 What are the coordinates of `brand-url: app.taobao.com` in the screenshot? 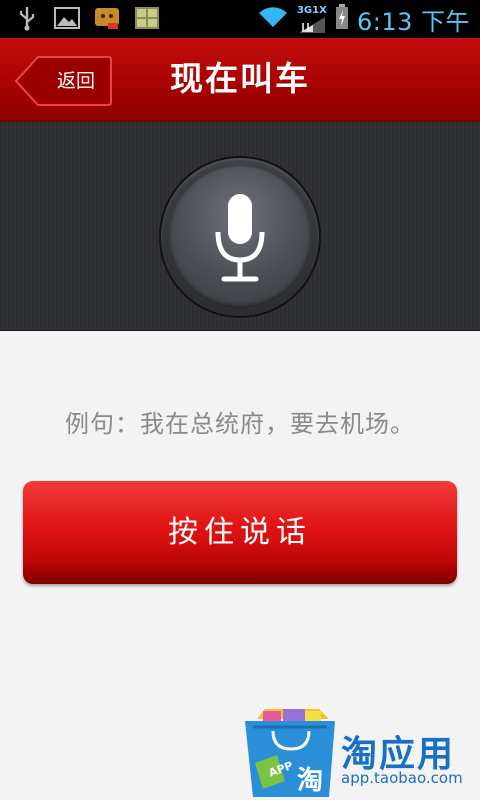 It's located at (402, 778).